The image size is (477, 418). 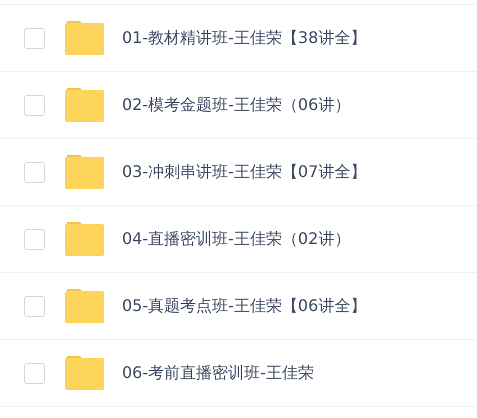 What do you see at coordinates (218, 373) in the screenshot?
I see `folder-name: 06-考前直播密训班-王佳荣` at bounding box center [218, 373].